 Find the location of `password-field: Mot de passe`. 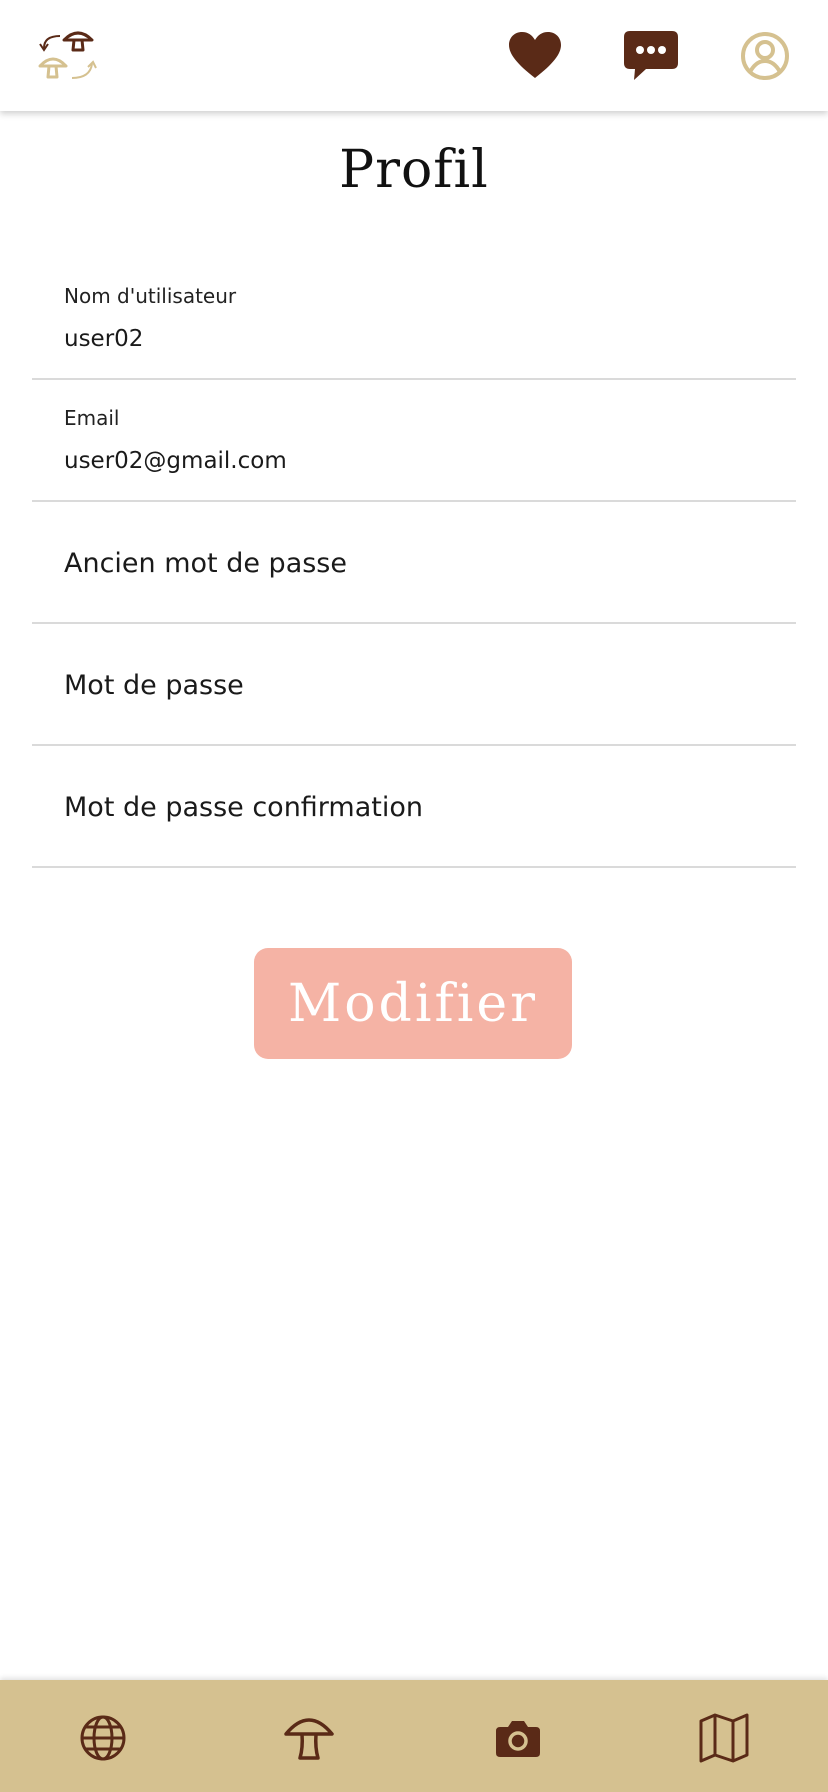

password-field: Mot de passe is located at coordinates (414, 685).